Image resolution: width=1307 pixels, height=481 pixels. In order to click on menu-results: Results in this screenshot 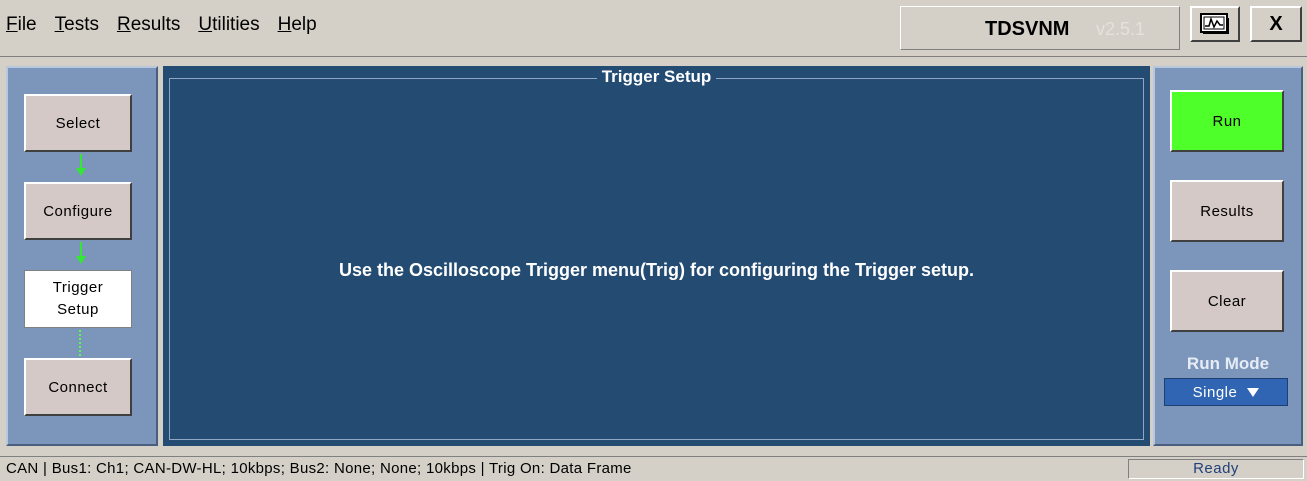, I will do `click(148, 25)`.